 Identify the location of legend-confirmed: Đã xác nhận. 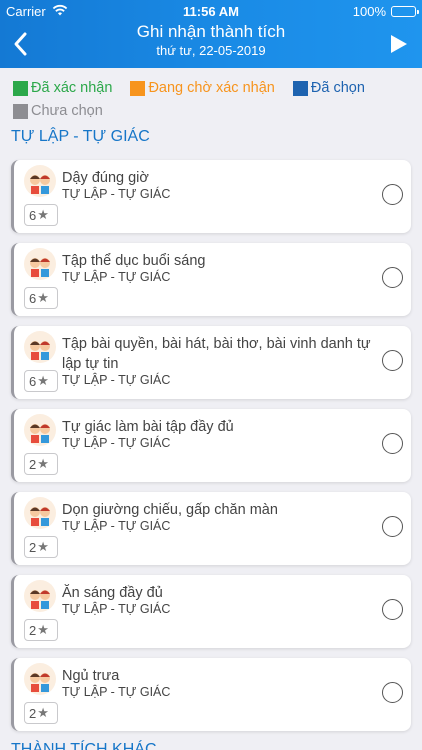
(62, 88).